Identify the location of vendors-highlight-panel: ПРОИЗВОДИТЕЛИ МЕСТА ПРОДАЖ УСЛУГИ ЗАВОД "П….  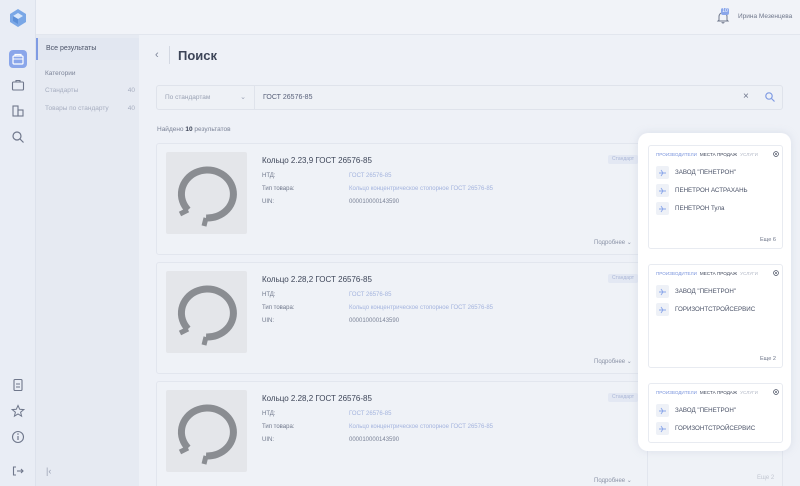
(714, 292).